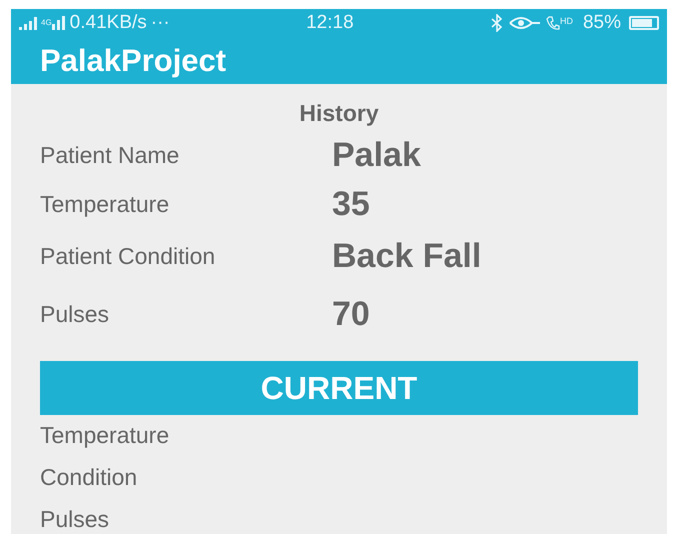 This screenshot has width=675, height=534. What do you see at coordinates (133, 61) in the screenshot?
I see `app-title: PalakProject` at bounding box center [133, 61].